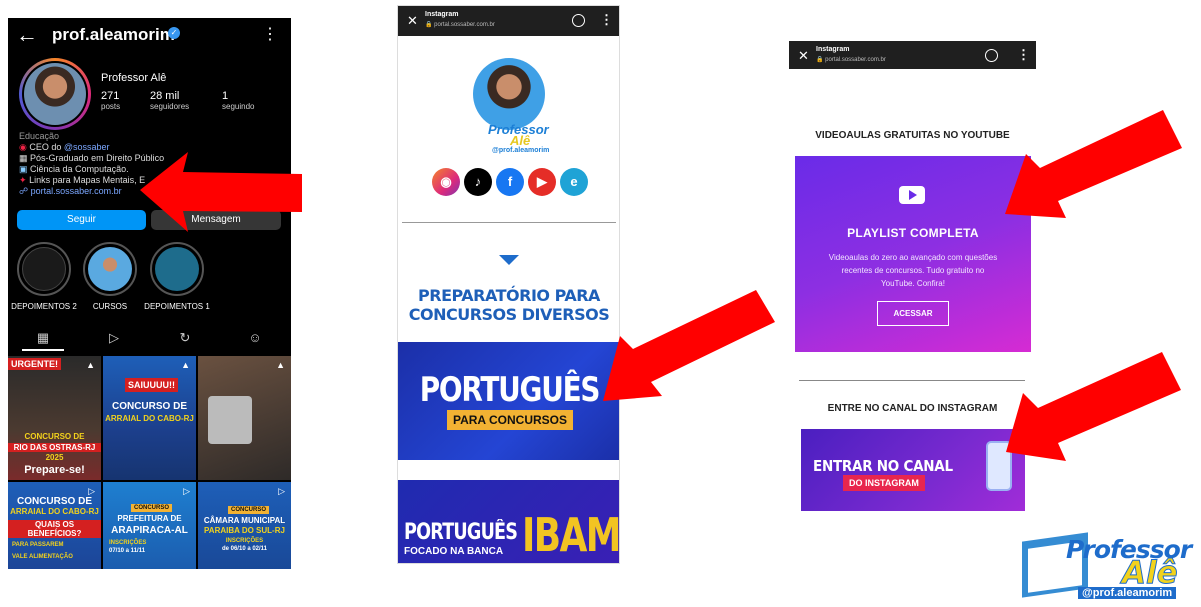 Image resolution: width=1201 pixels, height=607 pixels. What do you see at coordinates (230, 420) in the screenshot?
I see `youtube-award-plaque` at bounding box center [230, 420].